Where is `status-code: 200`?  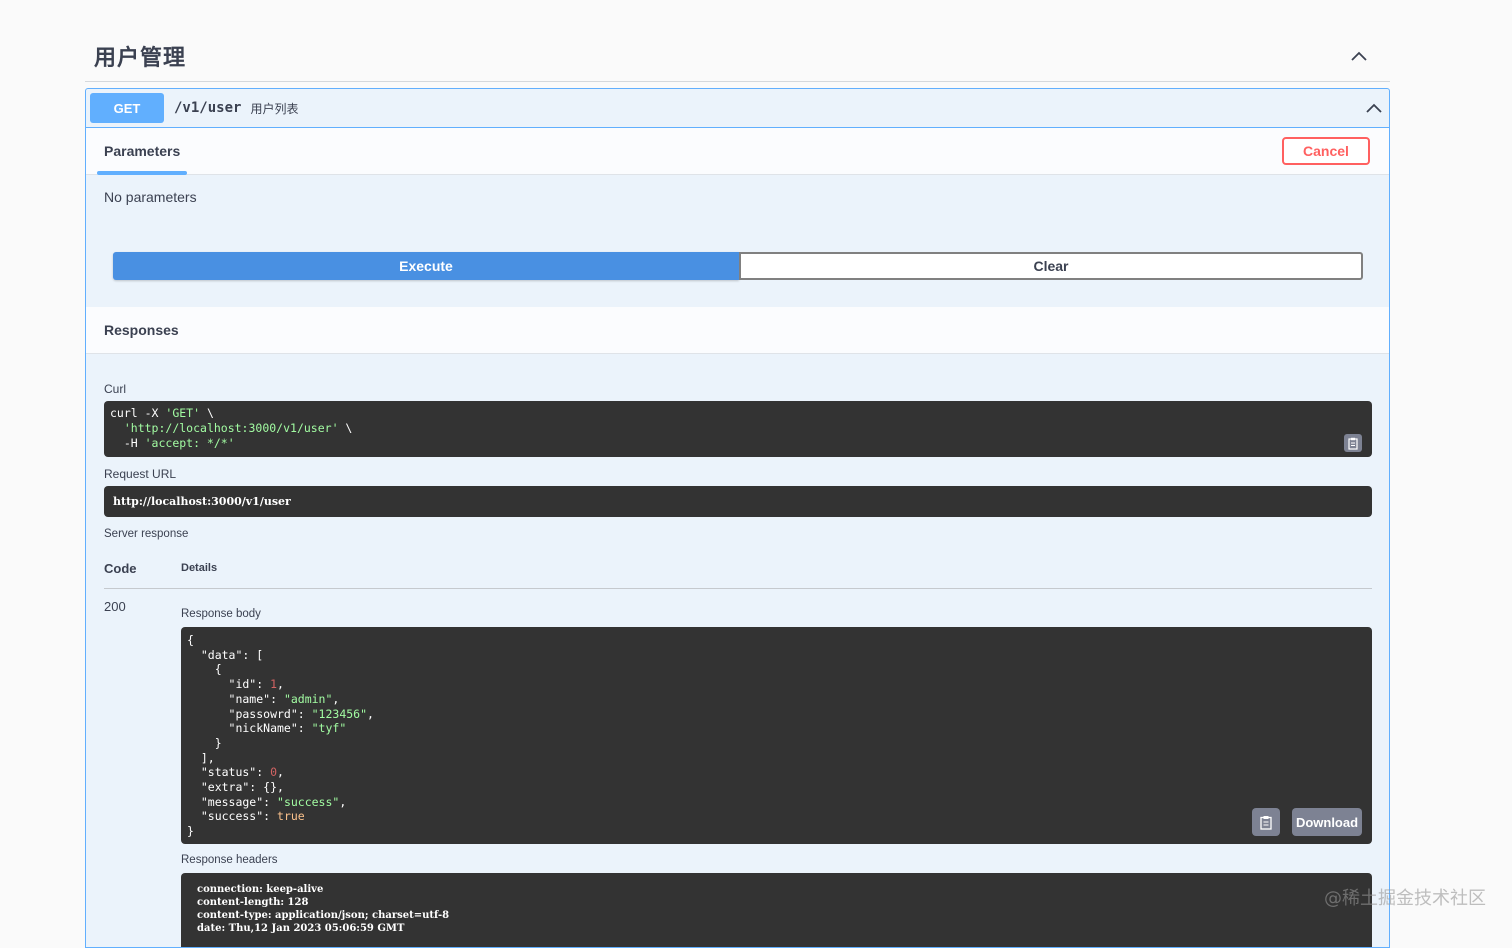
status-code: 200 is located at coordinates (115, 606).